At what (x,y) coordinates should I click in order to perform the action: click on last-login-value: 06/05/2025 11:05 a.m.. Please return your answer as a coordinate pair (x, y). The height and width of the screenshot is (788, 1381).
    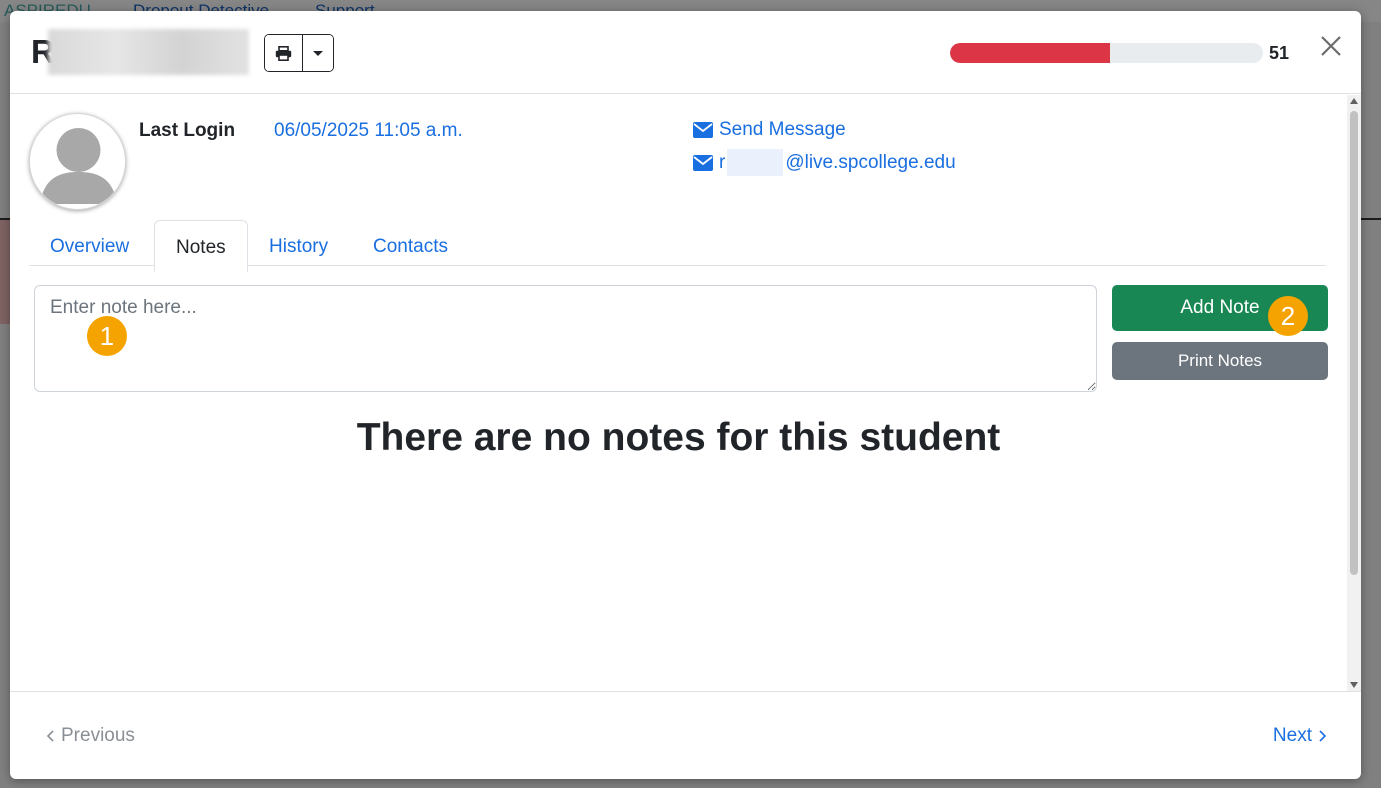
    Looking at the image, I should click on (368, 130).